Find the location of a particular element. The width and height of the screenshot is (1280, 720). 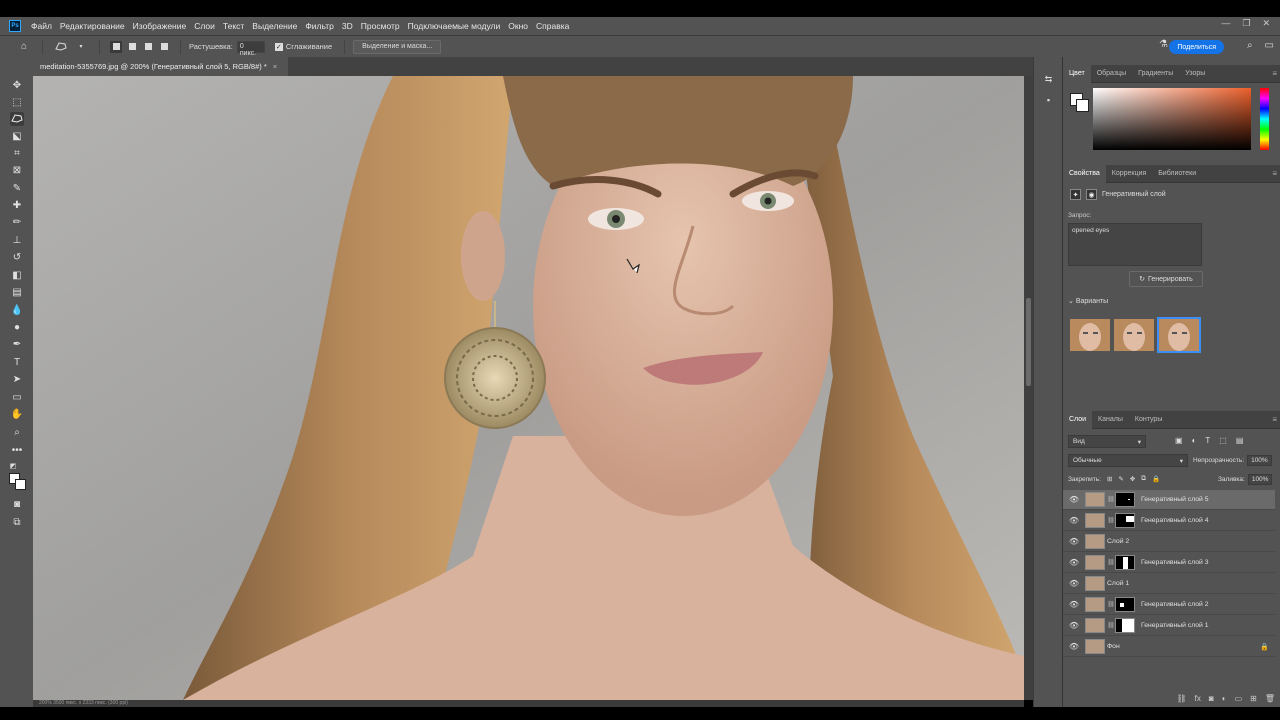

opacity-input: 100% is located at coordinates (1259, 460).